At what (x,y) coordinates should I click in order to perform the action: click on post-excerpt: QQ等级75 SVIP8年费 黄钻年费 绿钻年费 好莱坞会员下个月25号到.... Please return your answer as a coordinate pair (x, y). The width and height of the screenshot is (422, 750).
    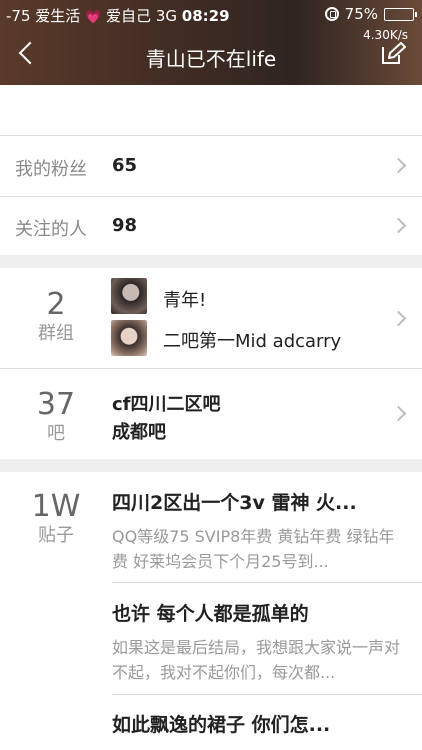
    Looking at the image, I should click on (257, 549).